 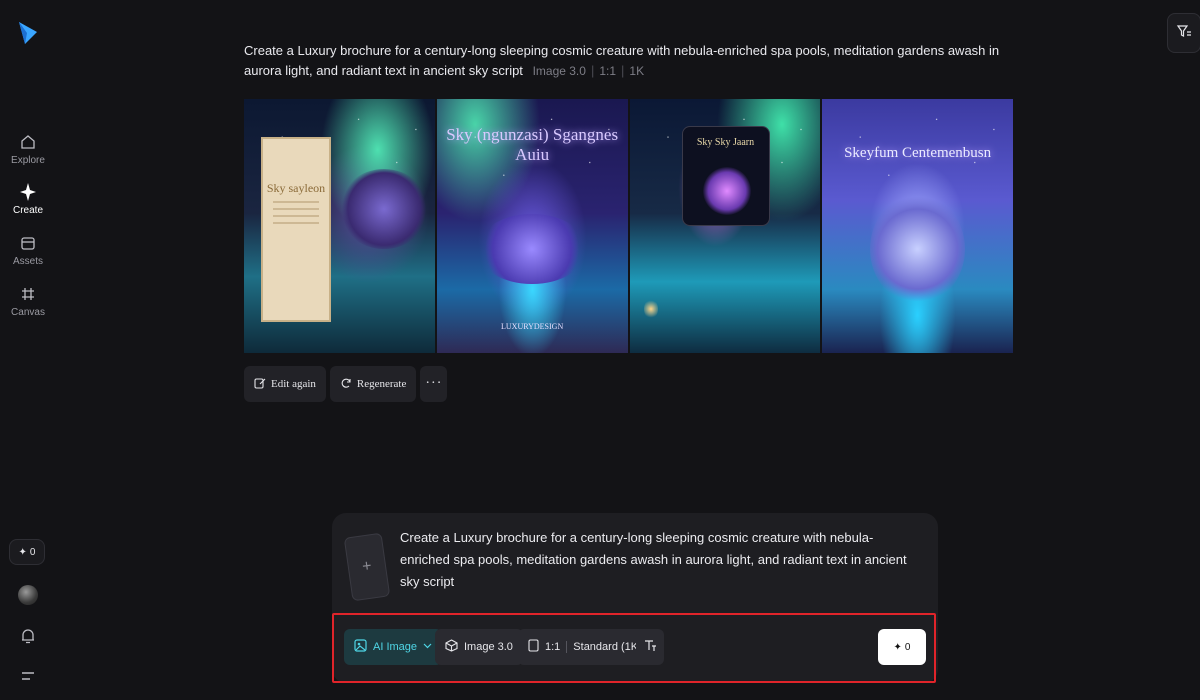 What do you see at coordinates (488, 647) in the screenshot?
I see `model-label: Image 3.0` at bounding box center [488, 647].